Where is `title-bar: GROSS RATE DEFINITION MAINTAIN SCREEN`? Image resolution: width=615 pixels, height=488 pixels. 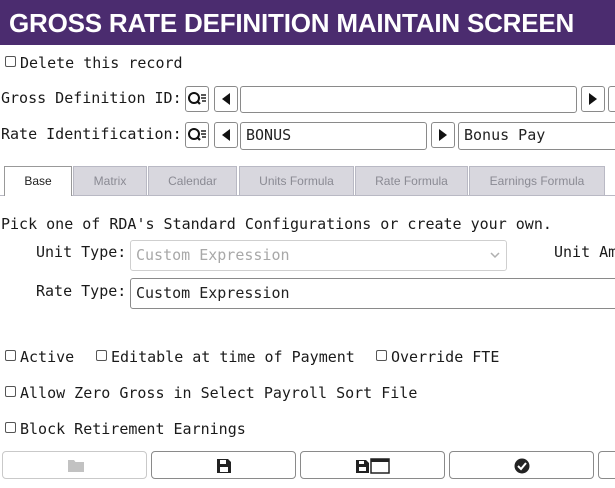
title-bar: GROSS RATE DEFINITION MAINTAIN SCREEN is located at coordinates (307, 22).